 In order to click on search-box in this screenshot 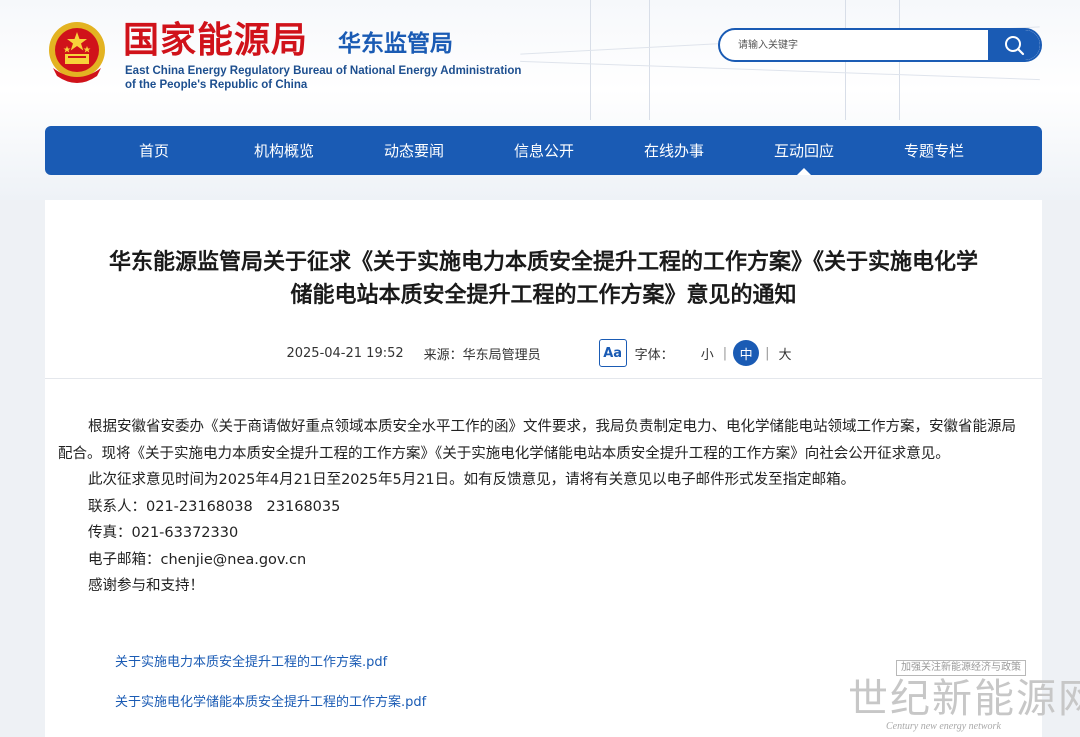, I will do `click(880, 45)`.